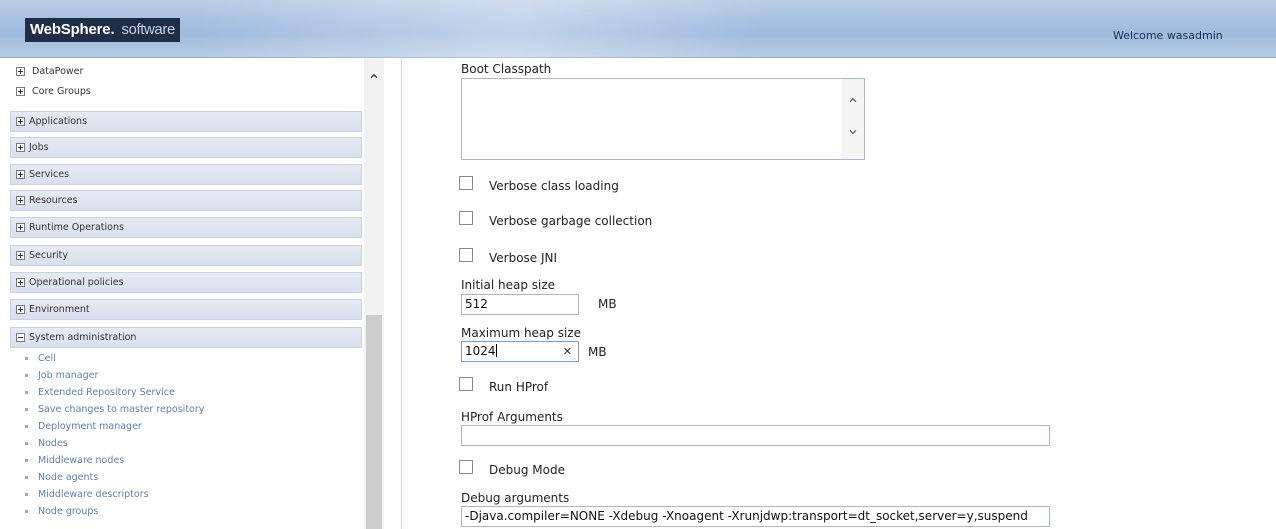 This screenshot has width=1276, height=529. I want to click on nav-link-label: Deployment manager, so click(90, 426).